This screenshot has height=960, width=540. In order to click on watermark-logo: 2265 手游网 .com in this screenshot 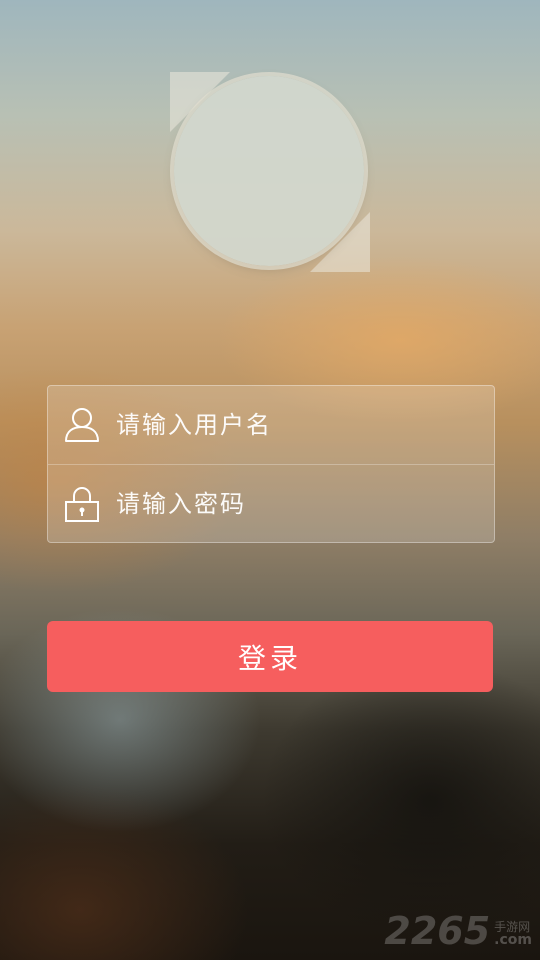, I will do `click(458, 931)`.